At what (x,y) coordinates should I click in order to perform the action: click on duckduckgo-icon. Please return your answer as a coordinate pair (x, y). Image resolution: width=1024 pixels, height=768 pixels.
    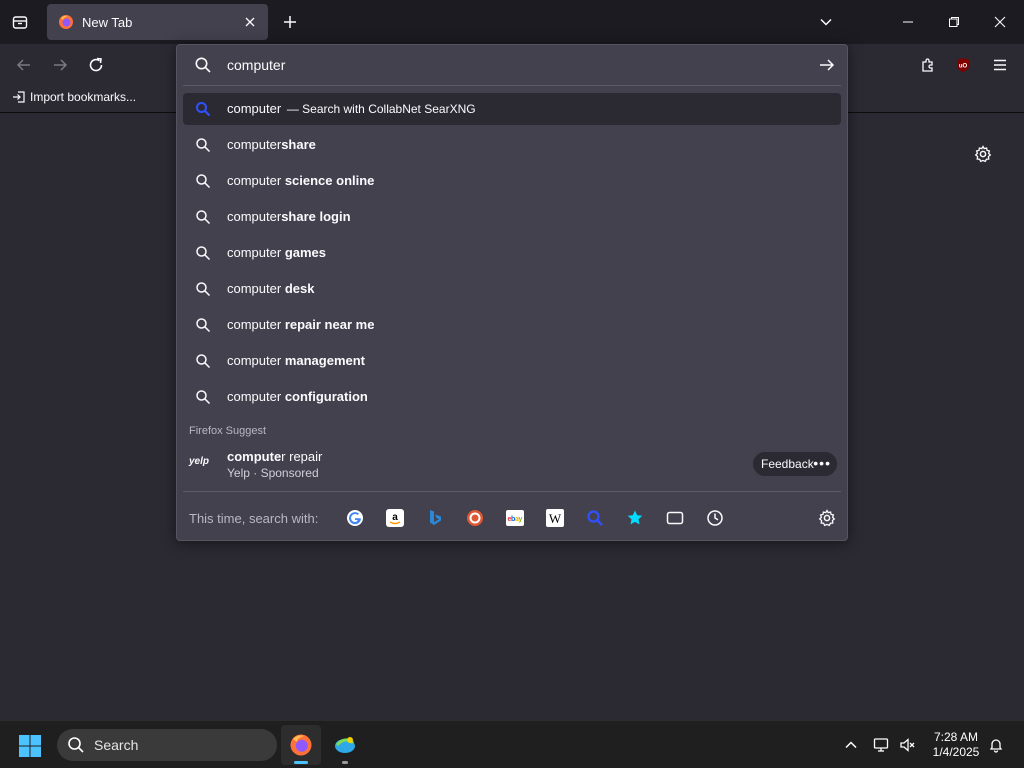
    Looking at the image, I should click on (475, 518).